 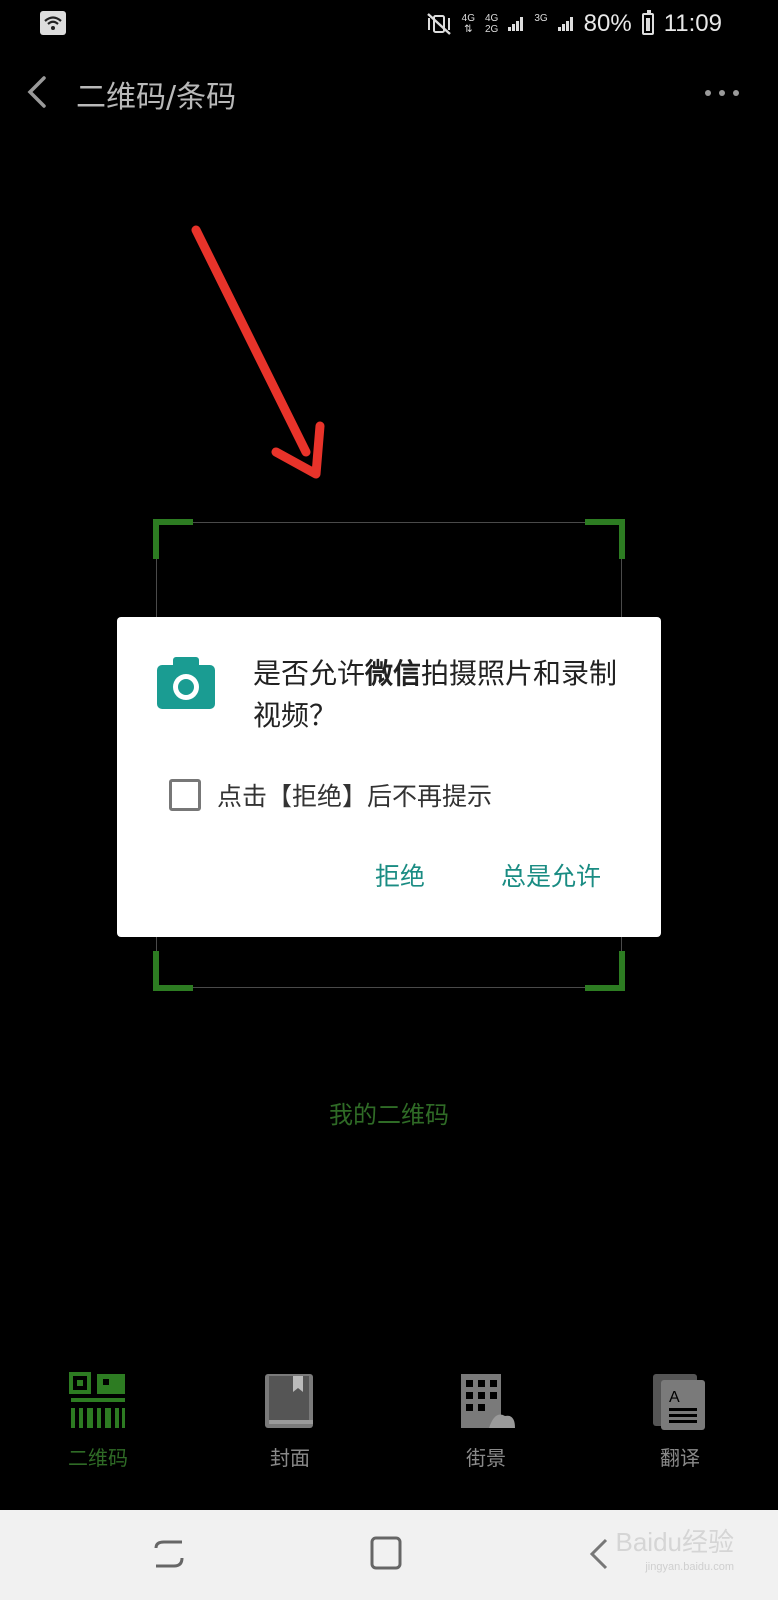 I want to click on nav-item-cover: 封面, so click(x=290, y=1420).